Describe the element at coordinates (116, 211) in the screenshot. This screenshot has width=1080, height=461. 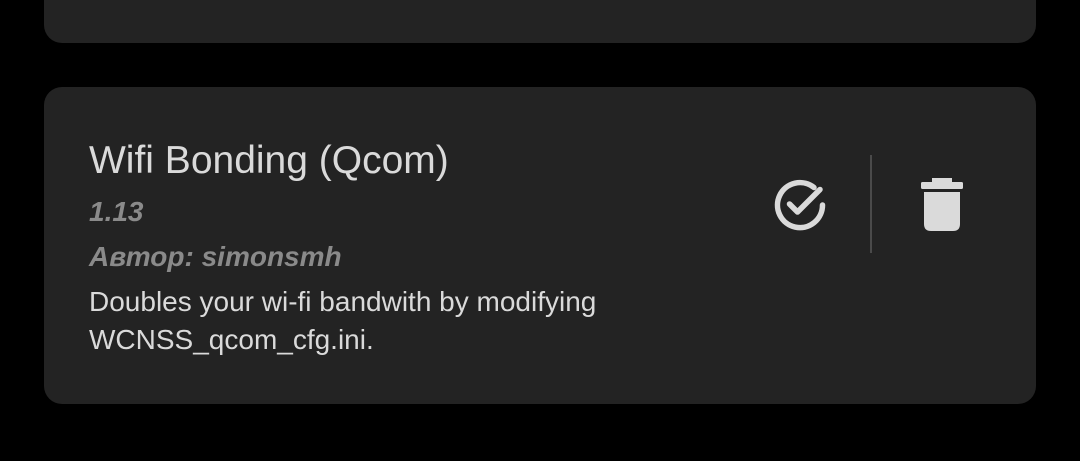
I see `module-version: 1.13` at that location.